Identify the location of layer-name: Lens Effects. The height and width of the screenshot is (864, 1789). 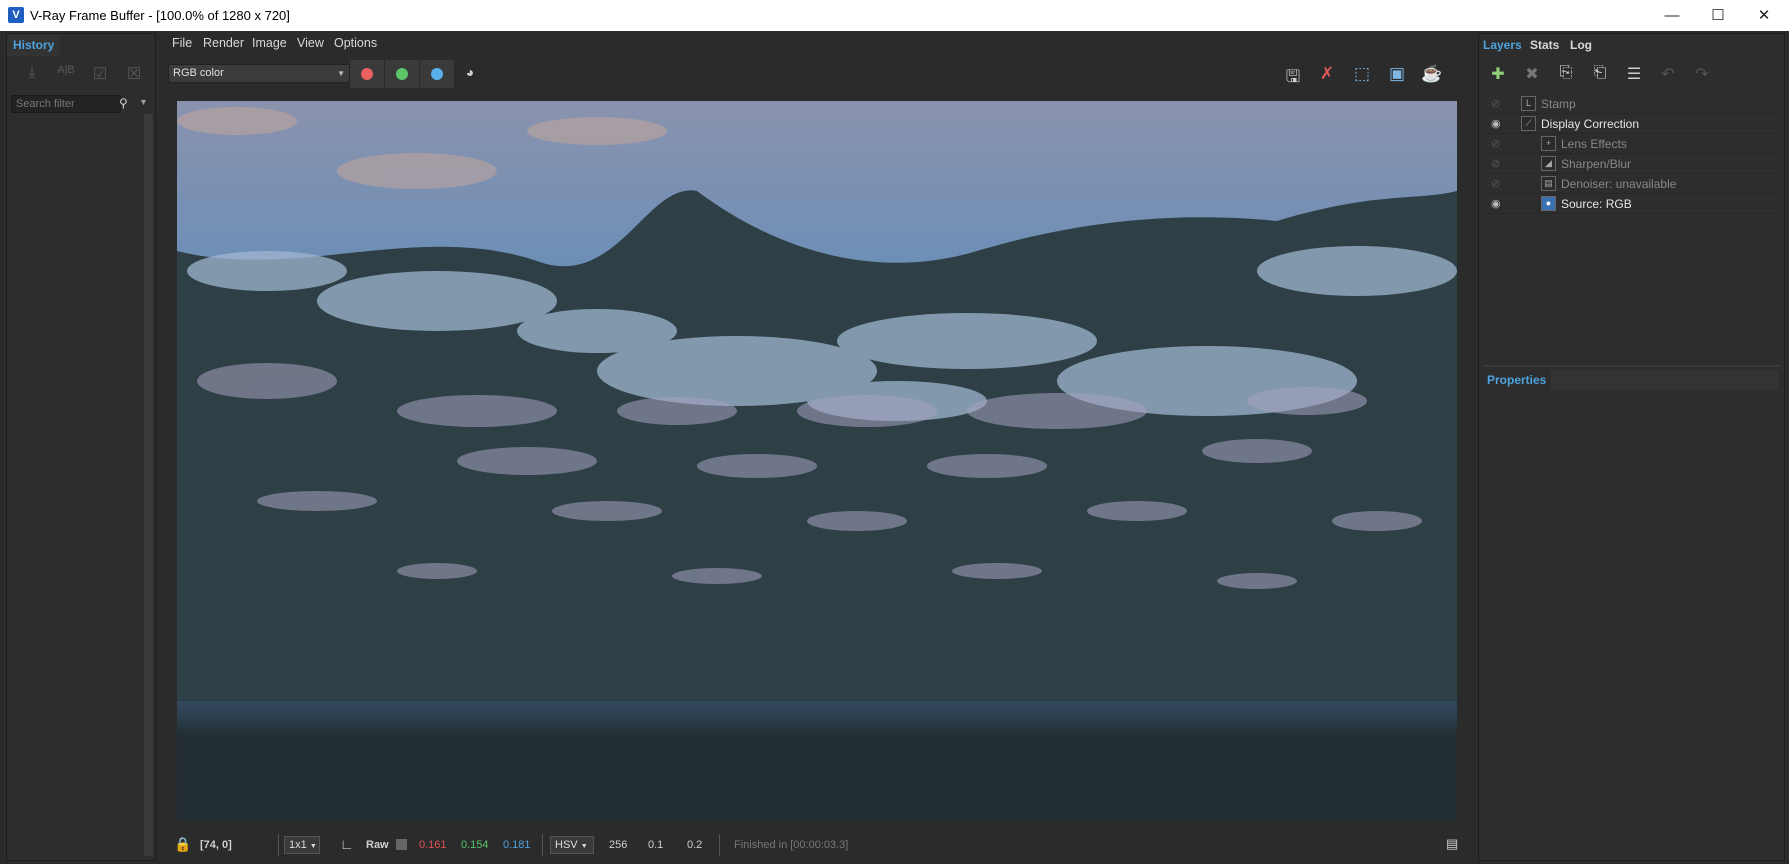
(1594, 144).